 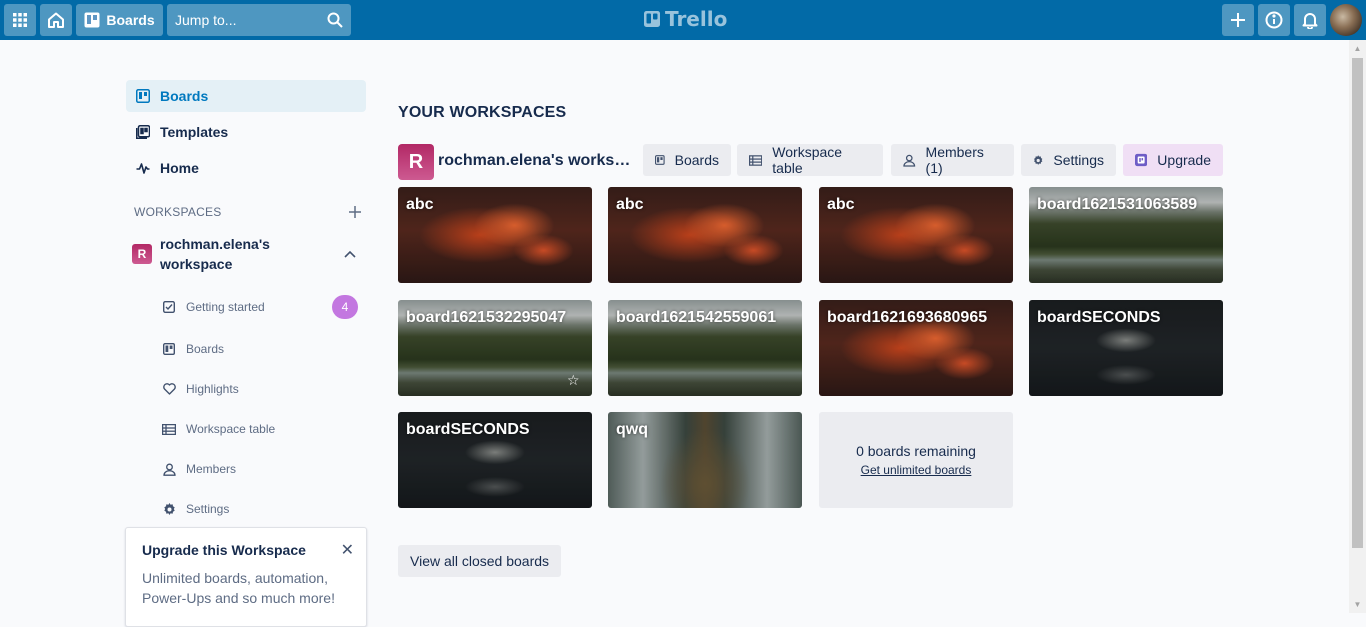 I want to click on sidebar-item-boards: Boards, so click(x=262, y=349).